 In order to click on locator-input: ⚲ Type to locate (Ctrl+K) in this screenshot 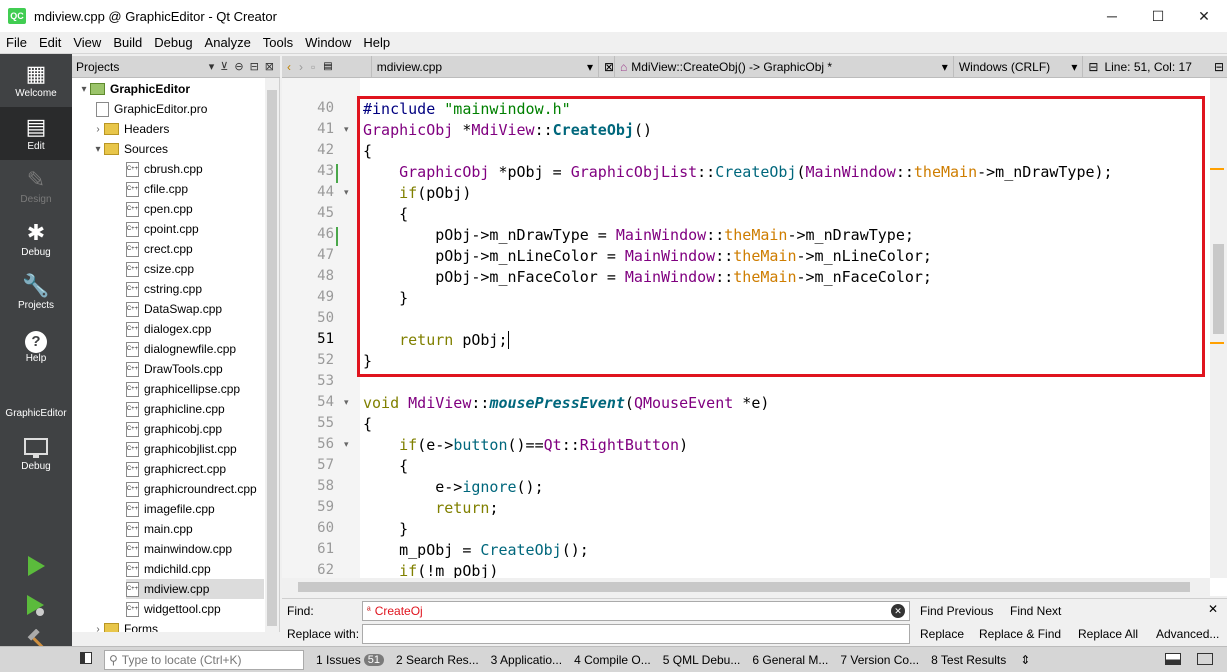, I will do `click(204, 659)`.